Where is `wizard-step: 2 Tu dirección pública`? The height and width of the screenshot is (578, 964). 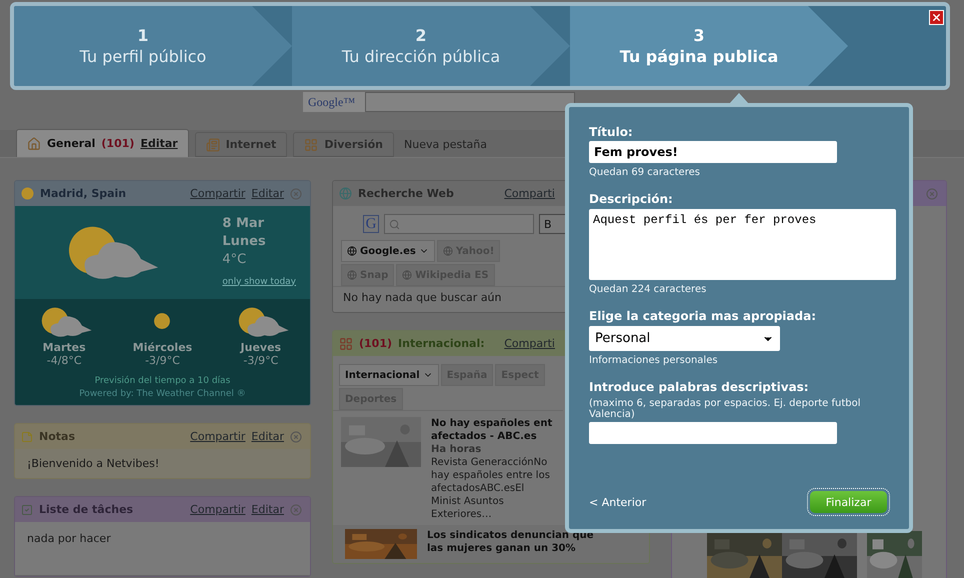
wizard-step: 2 Tu dirección pública is located at coordinates (431, 46).